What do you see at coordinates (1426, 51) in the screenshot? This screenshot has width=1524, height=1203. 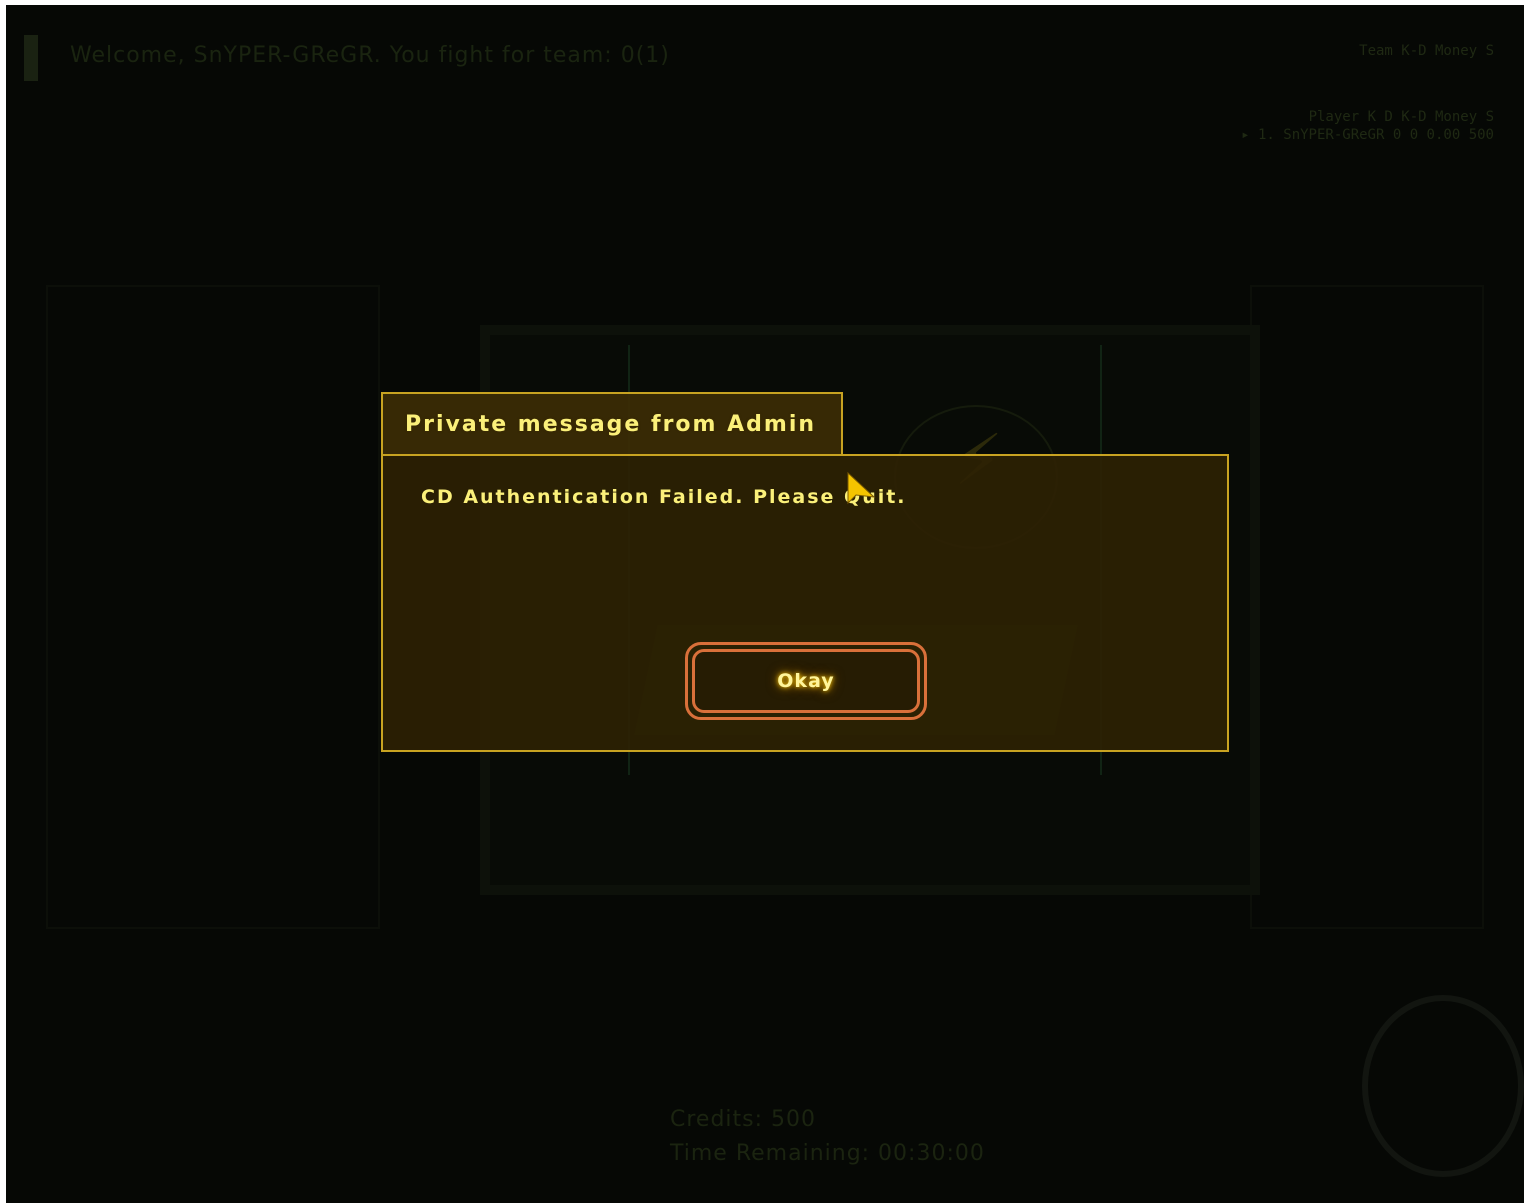 I see `scoreboard-team-header: Team K-D Money S` at bounding box center [1426, 51].